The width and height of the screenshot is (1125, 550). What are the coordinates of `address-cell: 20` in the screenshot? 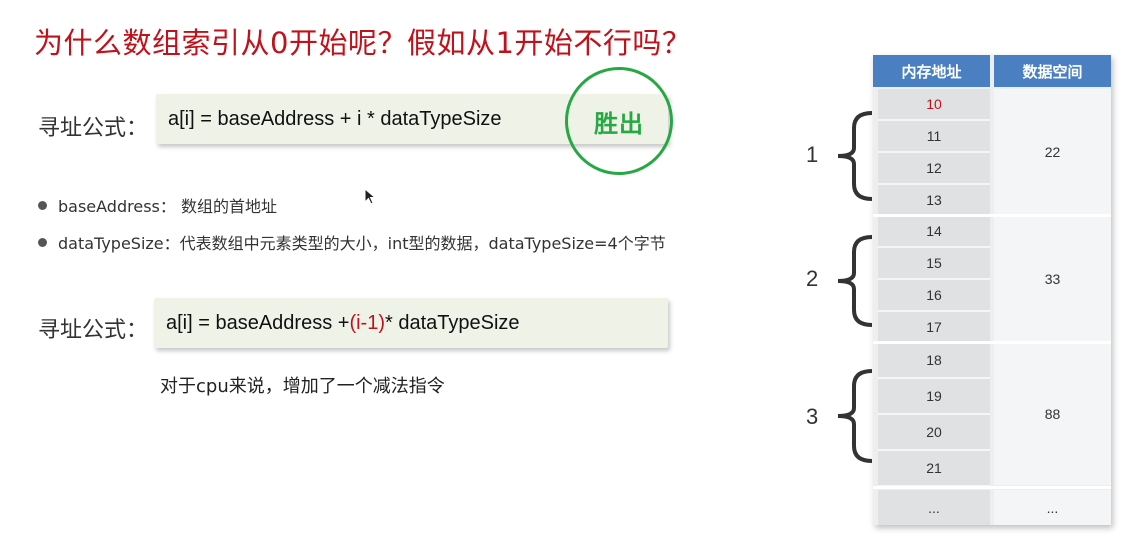 It's located at (934, 433).